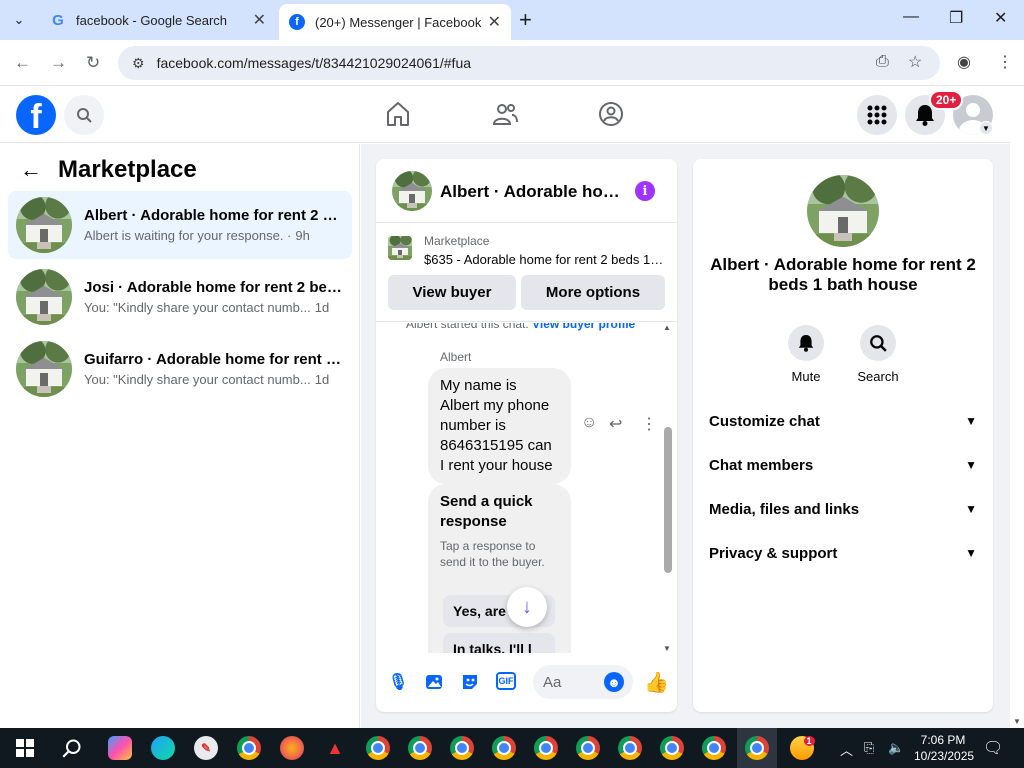 The height and width of the screenshot is (768, 1024). I want to click on chat-members-section: Chat members ▼, so click(843, 465).